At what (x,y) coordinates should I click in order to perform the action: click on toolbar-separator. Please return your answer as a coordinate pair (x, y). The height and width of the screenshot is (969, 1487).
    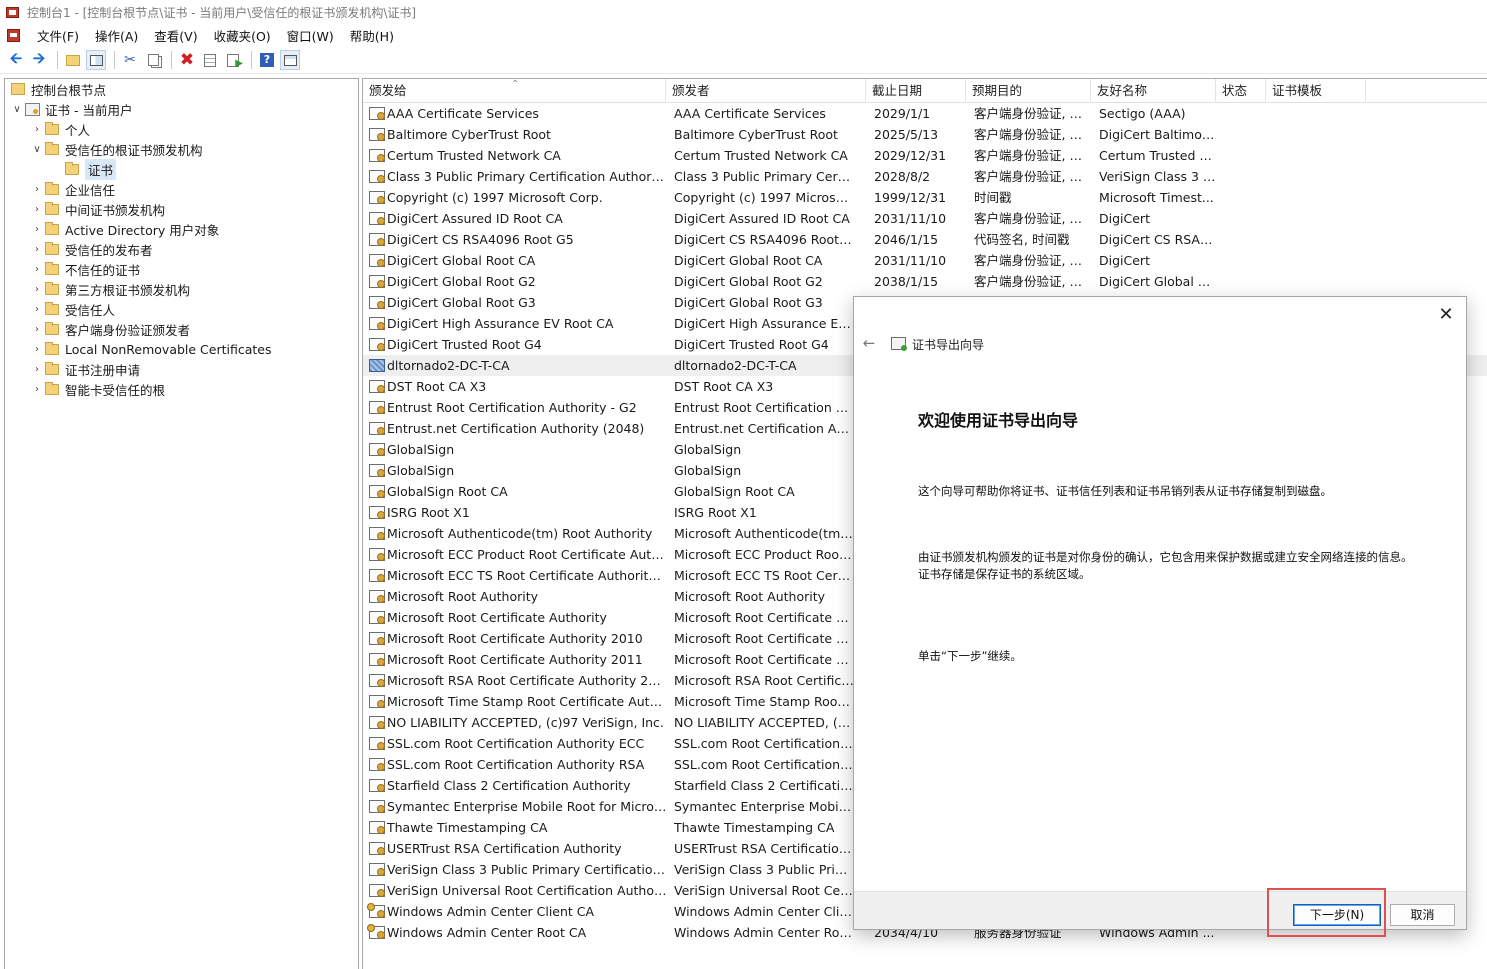
    Looking at the image, I should click on (171, 60).